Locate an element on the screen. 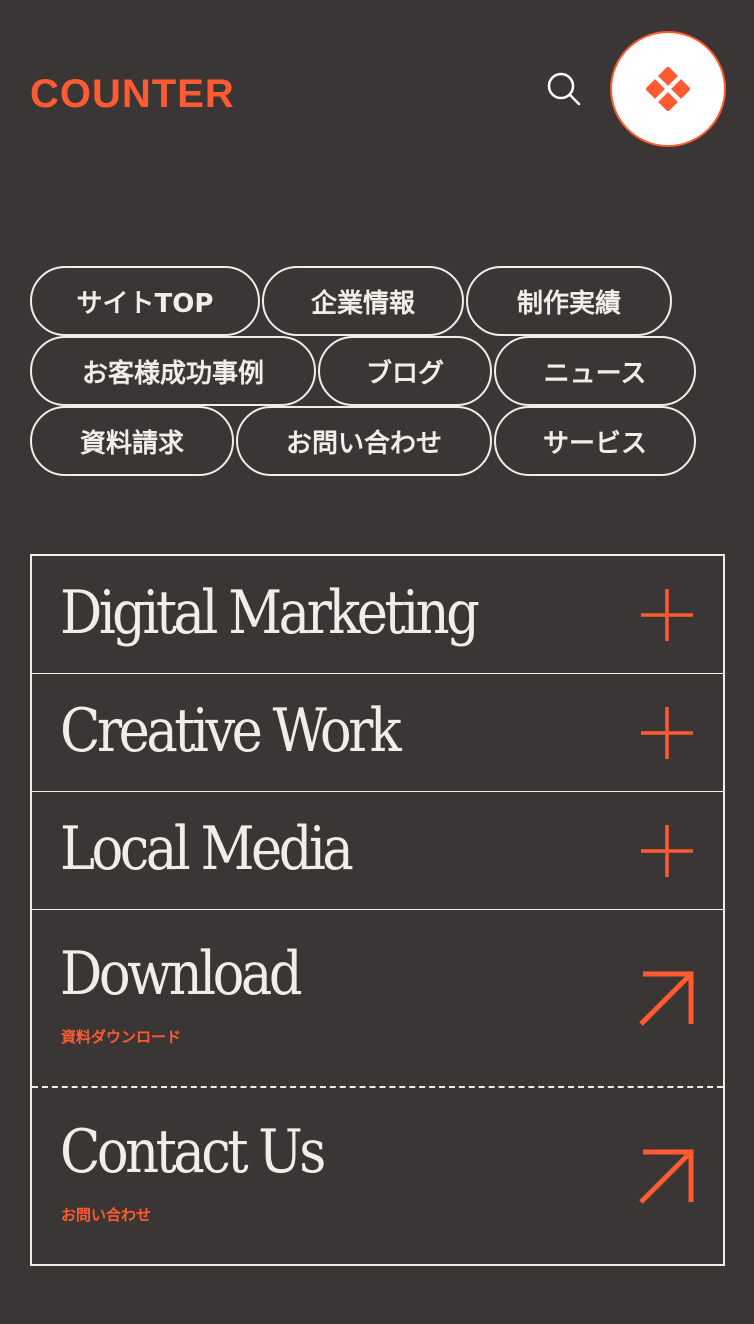 The height and width of the screenshot is (1324, 754). chip-row: サイトTOP 企業情報 制作実績 is located at coordinates (380, 301).